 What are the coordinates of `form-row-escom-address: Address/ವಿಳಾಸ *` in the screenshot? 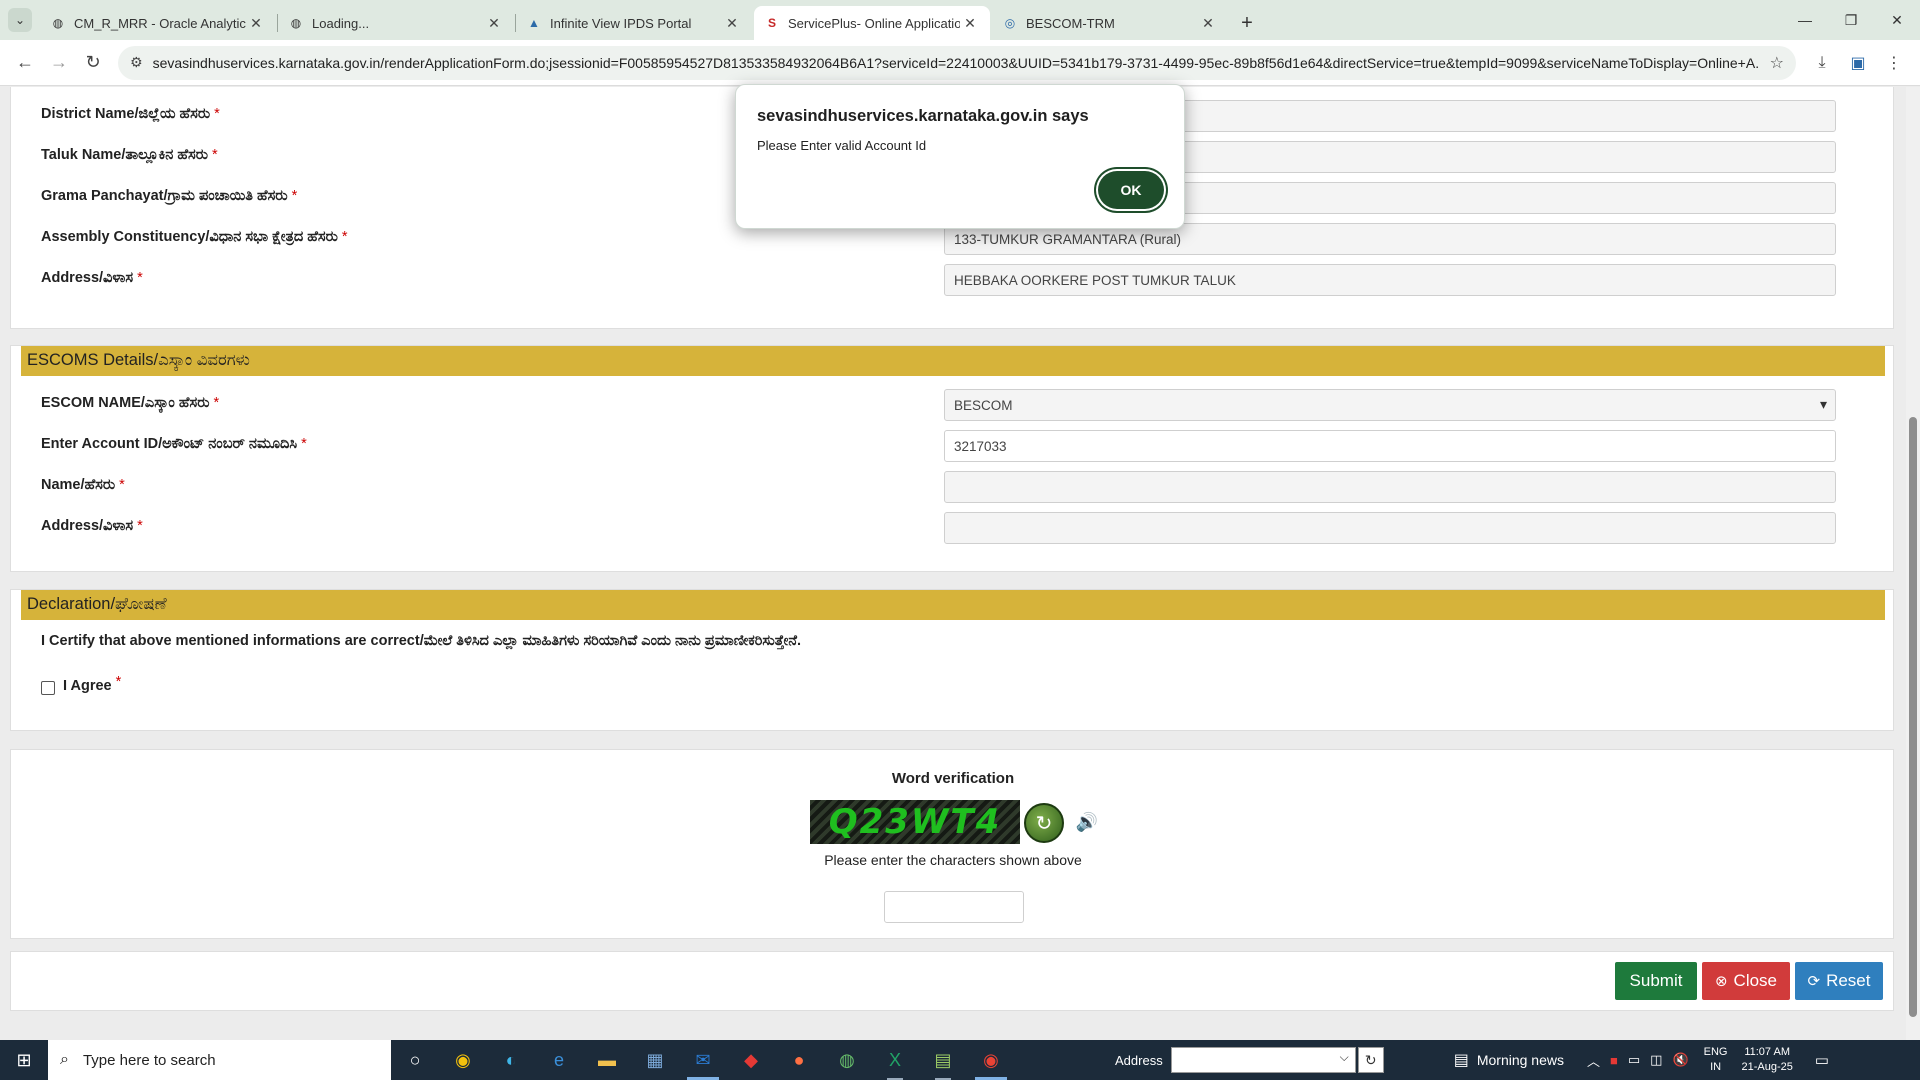 It's located at (956, 529).